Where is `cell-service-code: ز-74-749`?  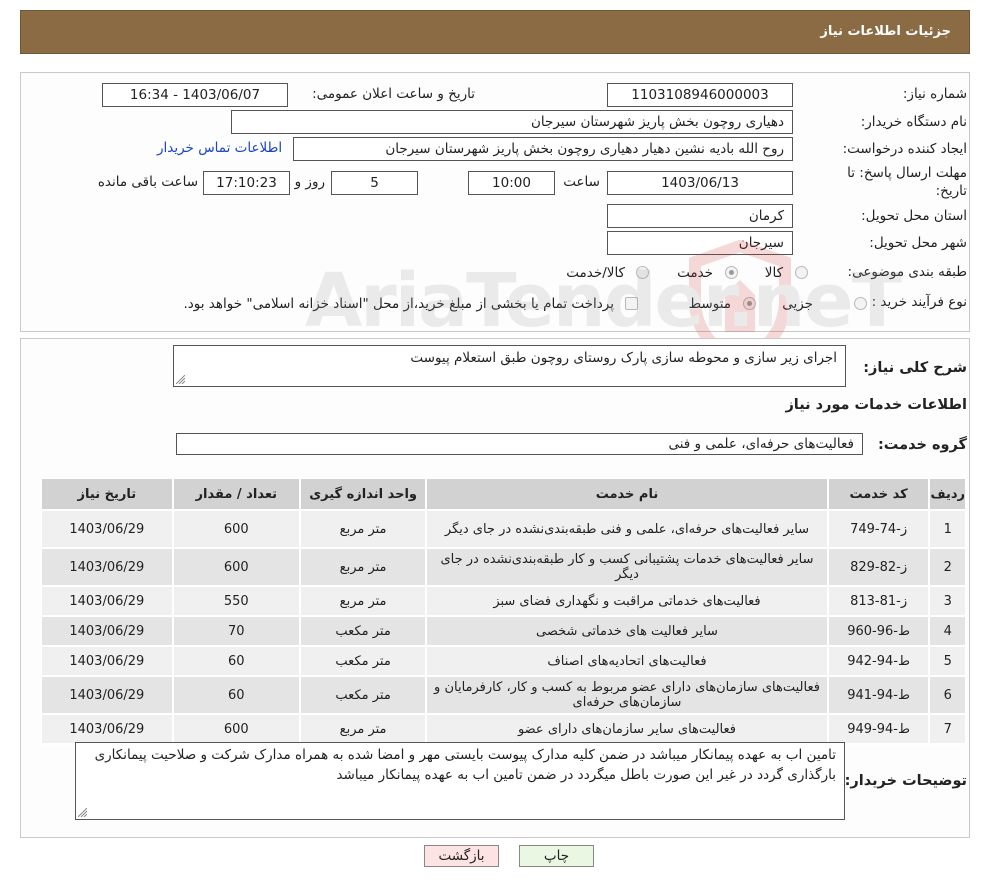 cell-service-code: ز-74-749 is located at coordinates (878, 529).